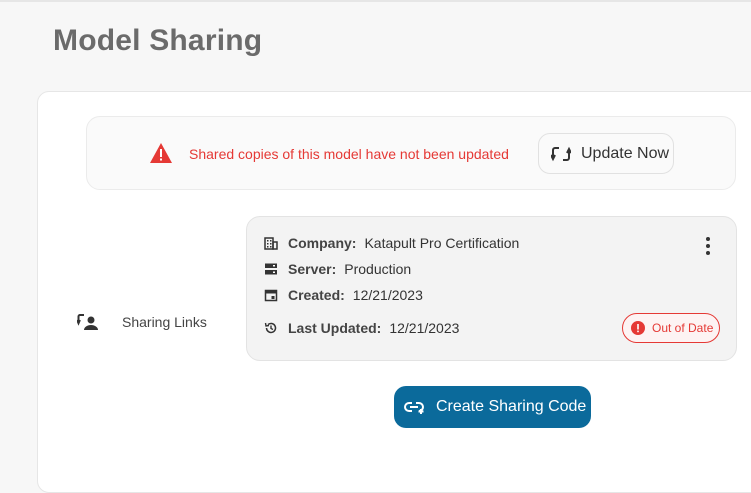 This screenshot has height=493, width=751. What do you see at coordinates (164, 322) in the screenshot?
I see `sharing-links-label: Sharing Links` at bounding box center [164, 322].